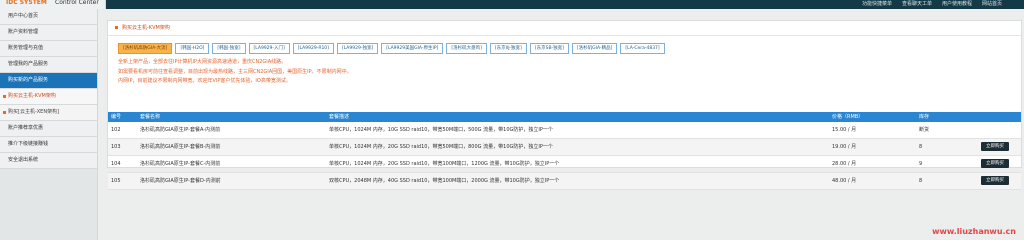  What do you see at coordinates (642, 48) in the screenshot?
I see `tab-la-cera: [LA-Cera-4837]` at bounding box center [642, 48].